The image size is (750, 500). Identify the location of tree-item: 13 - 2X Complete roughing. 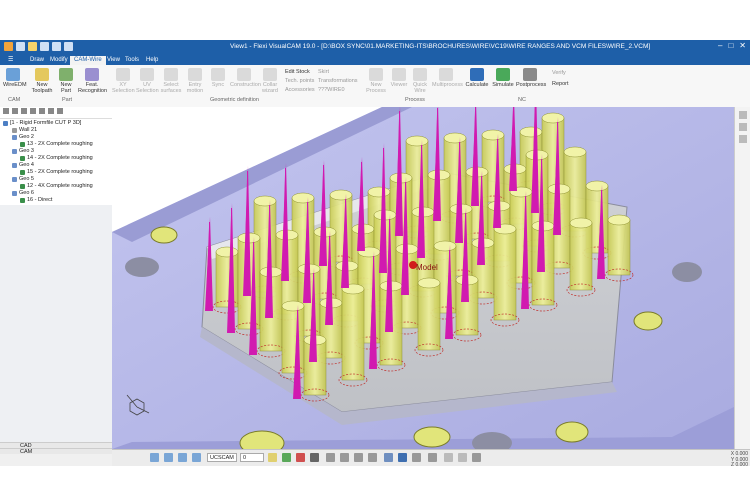
(56, 144).